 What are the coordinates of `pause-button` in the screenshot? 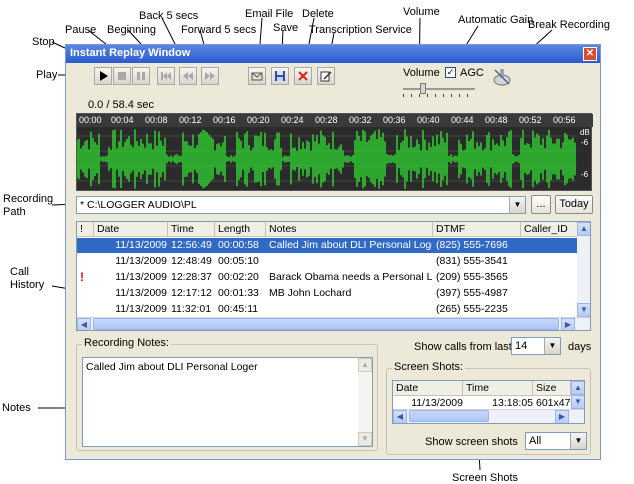 It's located at (141, 76).